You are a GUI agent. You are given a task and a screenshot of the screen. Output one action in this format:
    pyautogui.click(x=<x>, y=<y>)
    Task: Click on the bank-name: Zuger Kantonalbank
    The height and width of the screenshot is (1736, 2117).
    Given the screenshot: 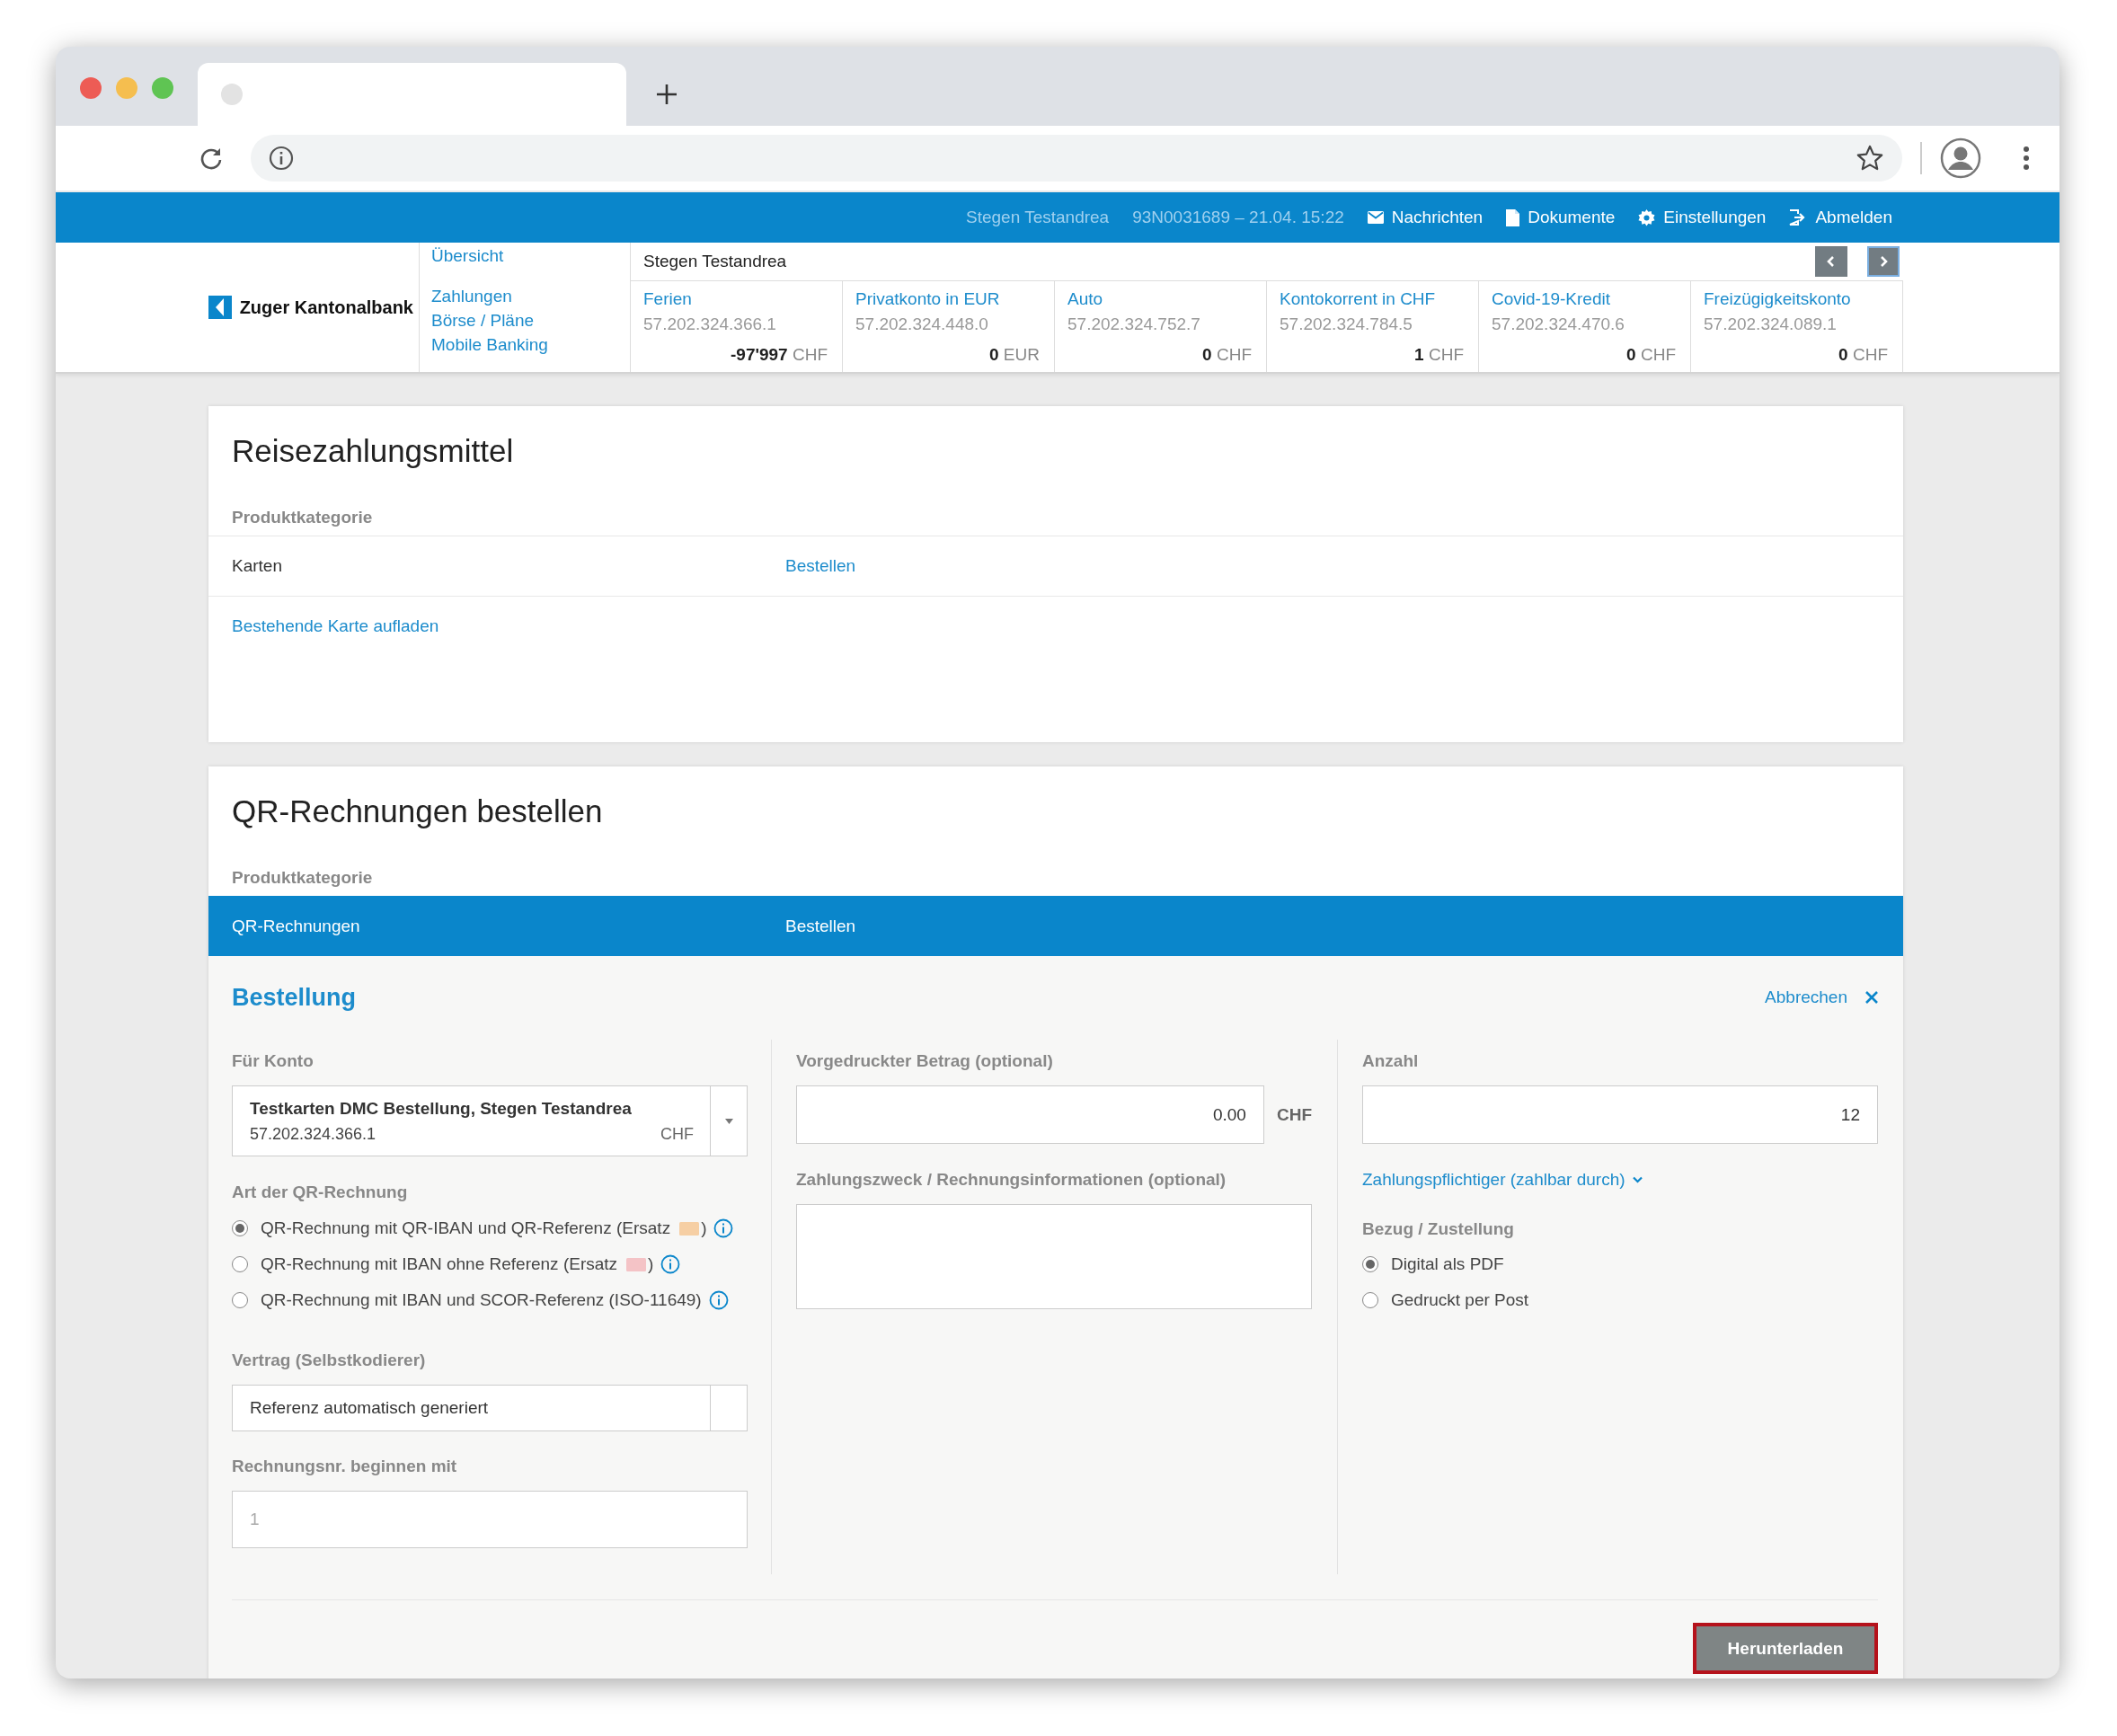 What is the action you would take?
    pyautogui.click(x=326, y=307)
    